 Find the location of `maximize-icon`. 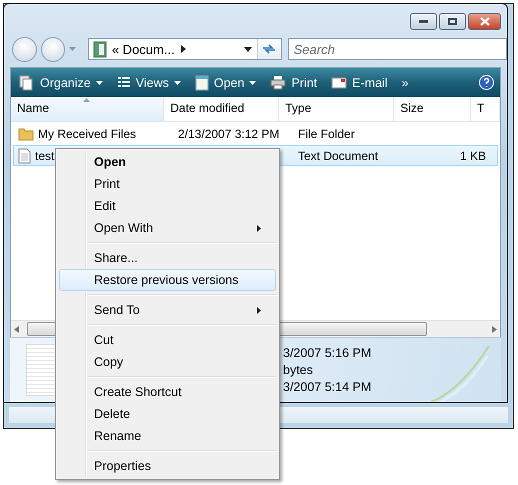

maximize-icon is located at coordinates (452, 21).